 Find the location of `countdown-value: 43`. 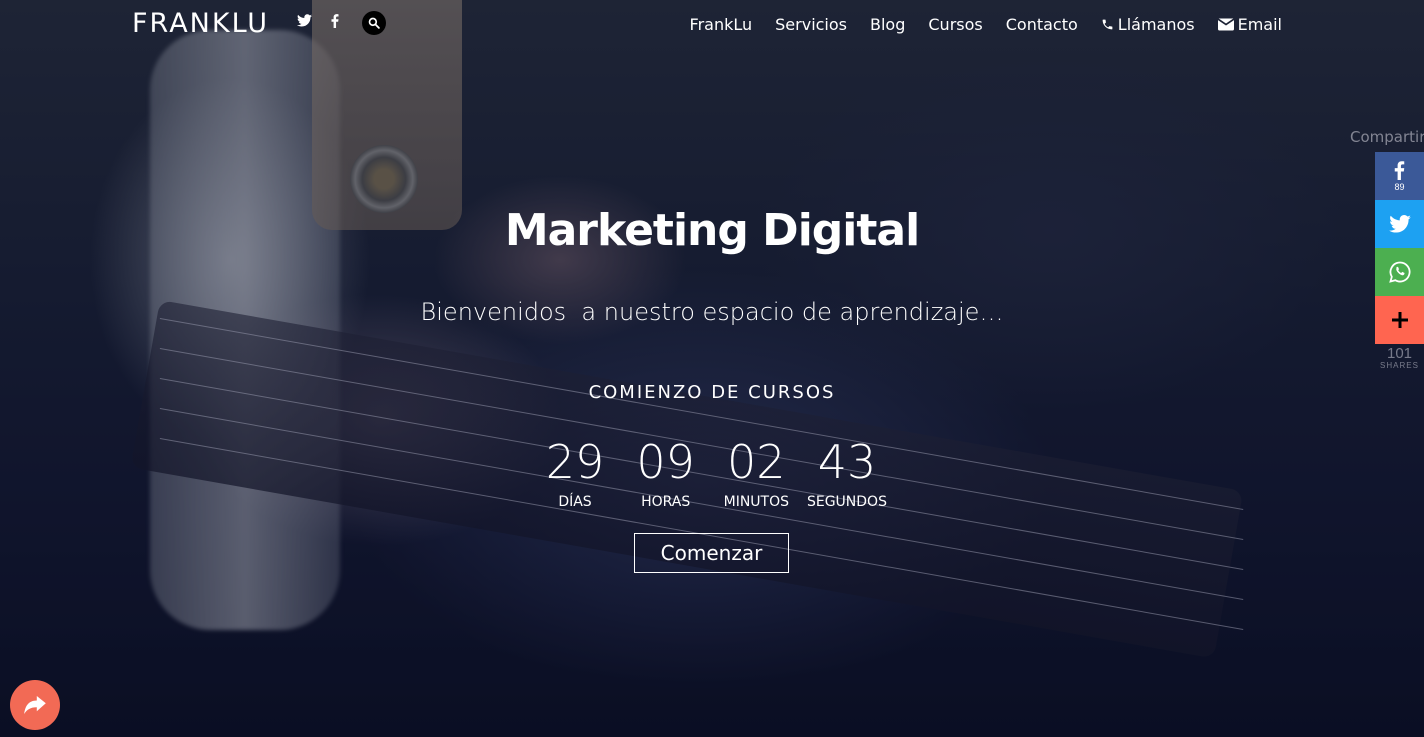

countdown-value: 43 is located at coordinates (847, 462).